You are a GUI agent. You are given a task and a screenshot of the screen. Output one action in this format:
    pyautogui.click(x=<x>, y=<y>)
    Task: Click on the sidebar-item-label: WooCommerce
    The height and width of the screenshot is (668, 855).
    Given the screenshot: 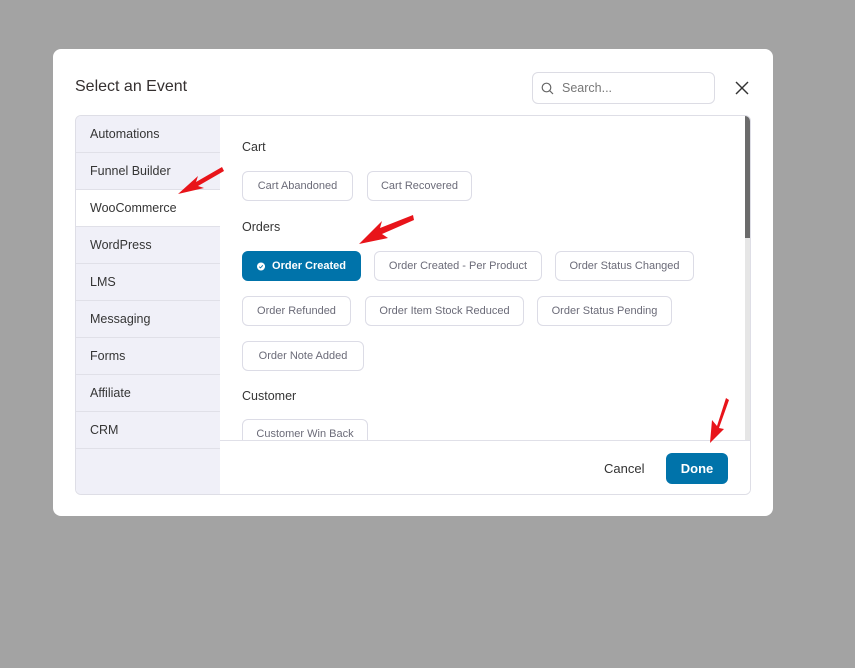 What is the action you would take?
    pyautogui.click(x=133, y=208)
    